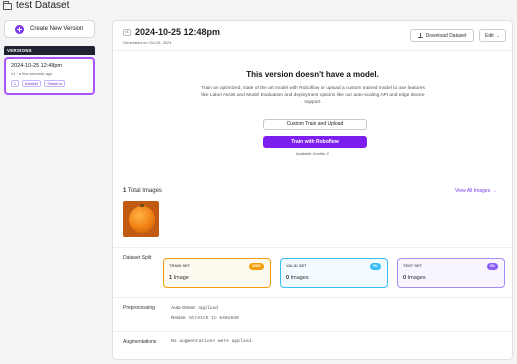 This screenshot has width=517, height=364. Describe the element at coordinates (256, 266) in the screenshot. I see `train-set-percent: 100%` at that location.